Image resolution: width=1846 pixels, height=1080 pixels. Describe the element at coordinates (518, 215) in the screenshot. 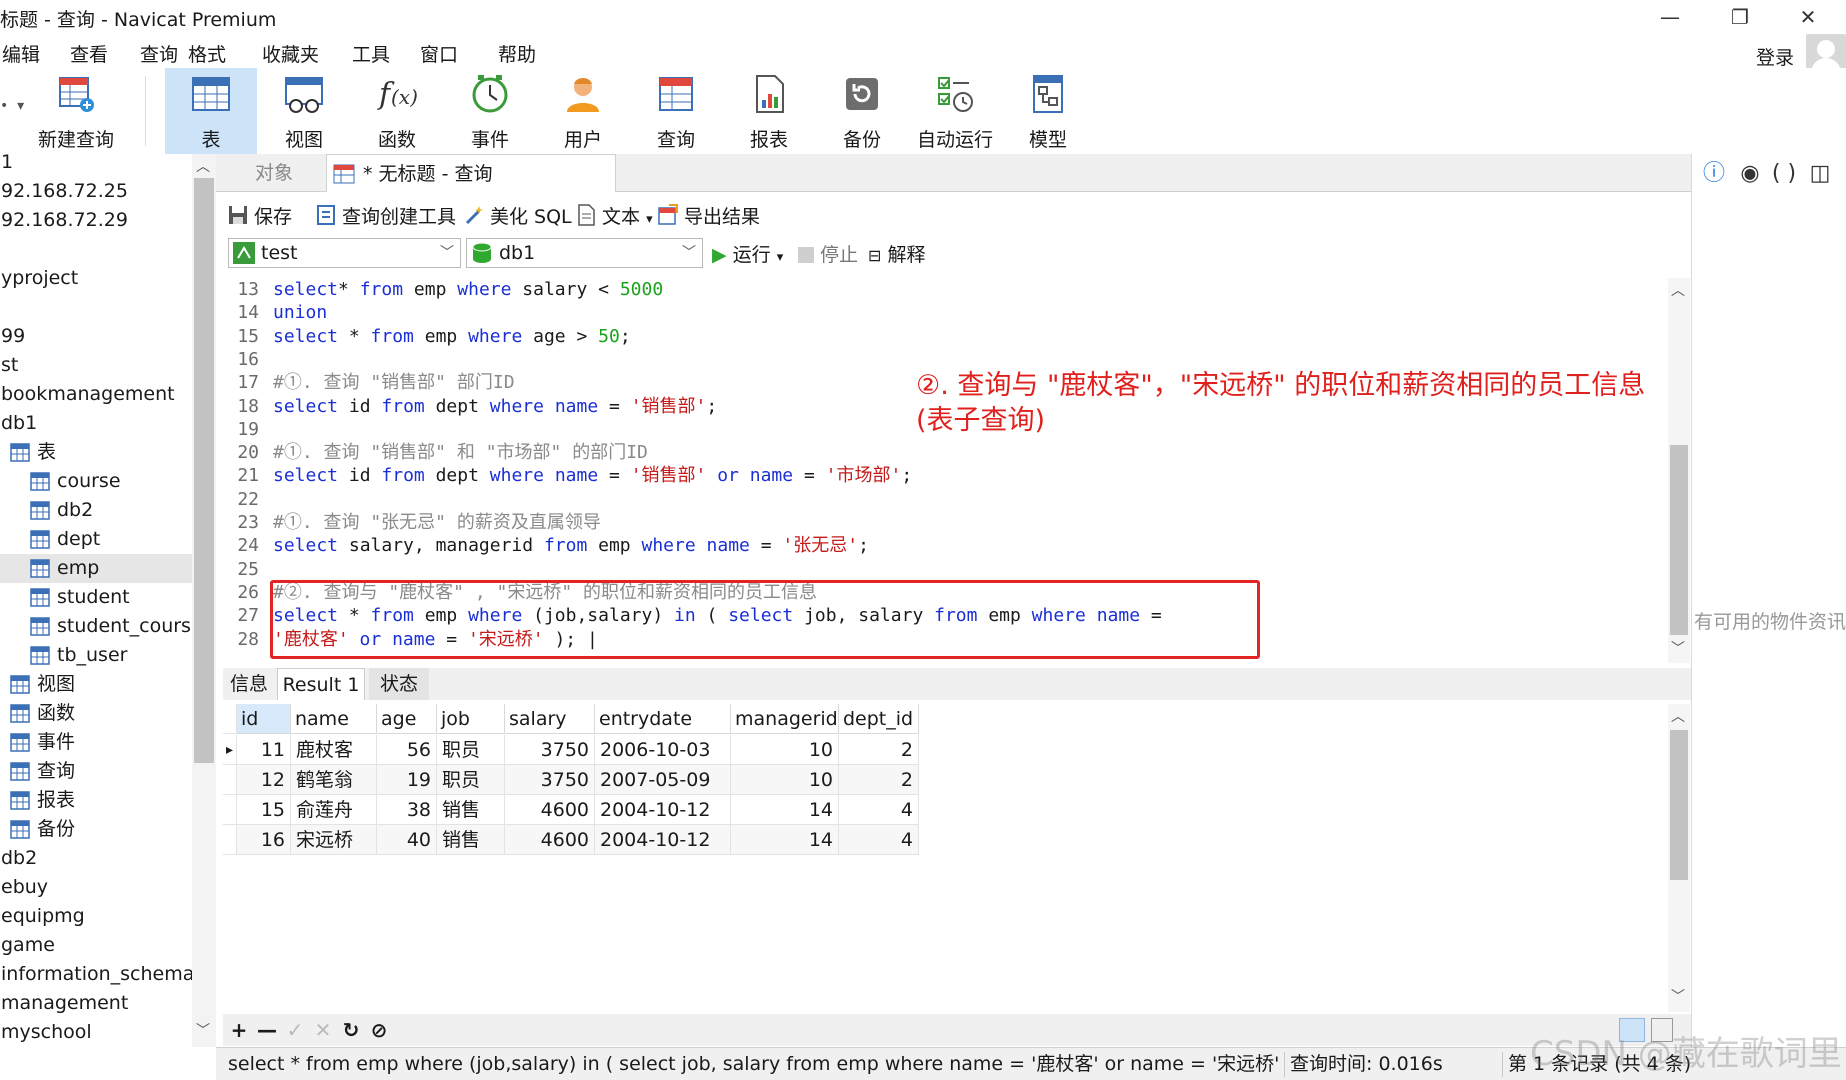

I see `beautify-sql-button: 美化 SQL` at that location.